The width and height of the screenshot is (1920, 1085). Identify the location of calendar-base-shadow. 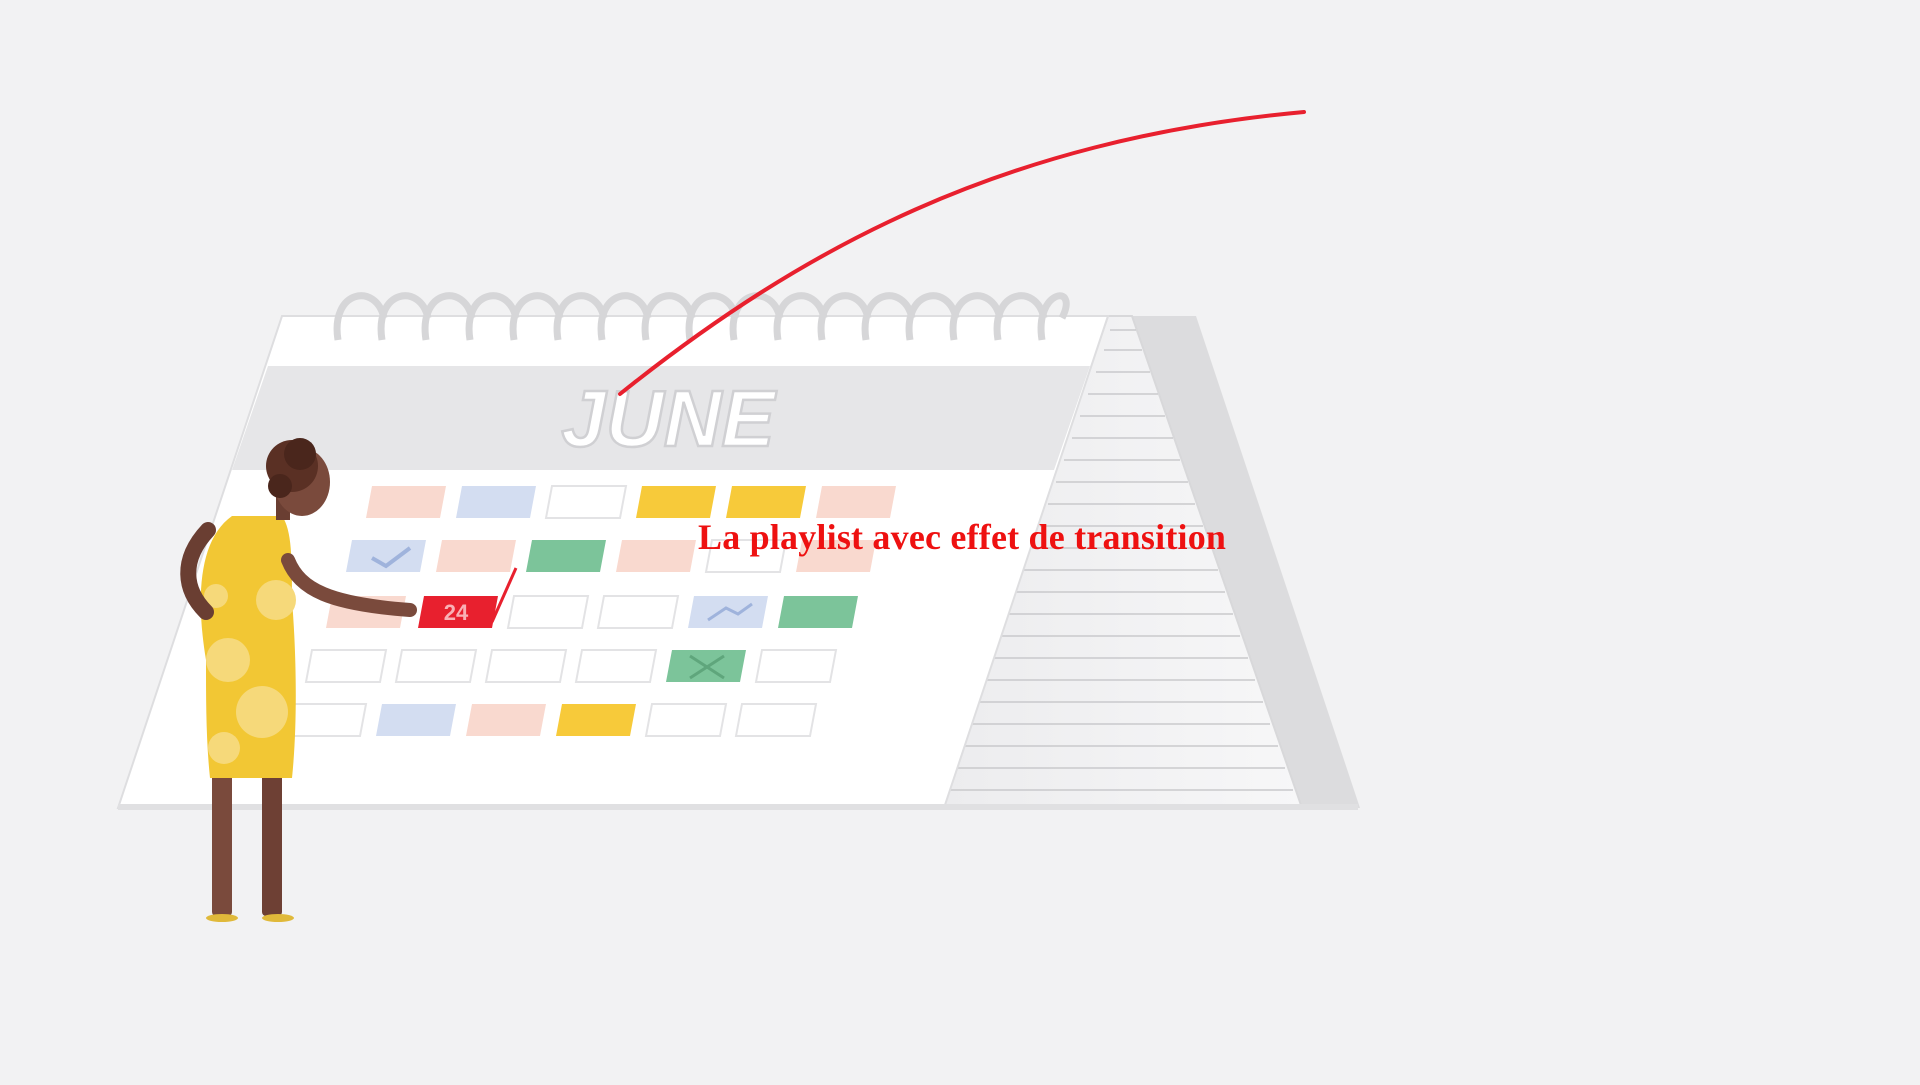
(738, 807).